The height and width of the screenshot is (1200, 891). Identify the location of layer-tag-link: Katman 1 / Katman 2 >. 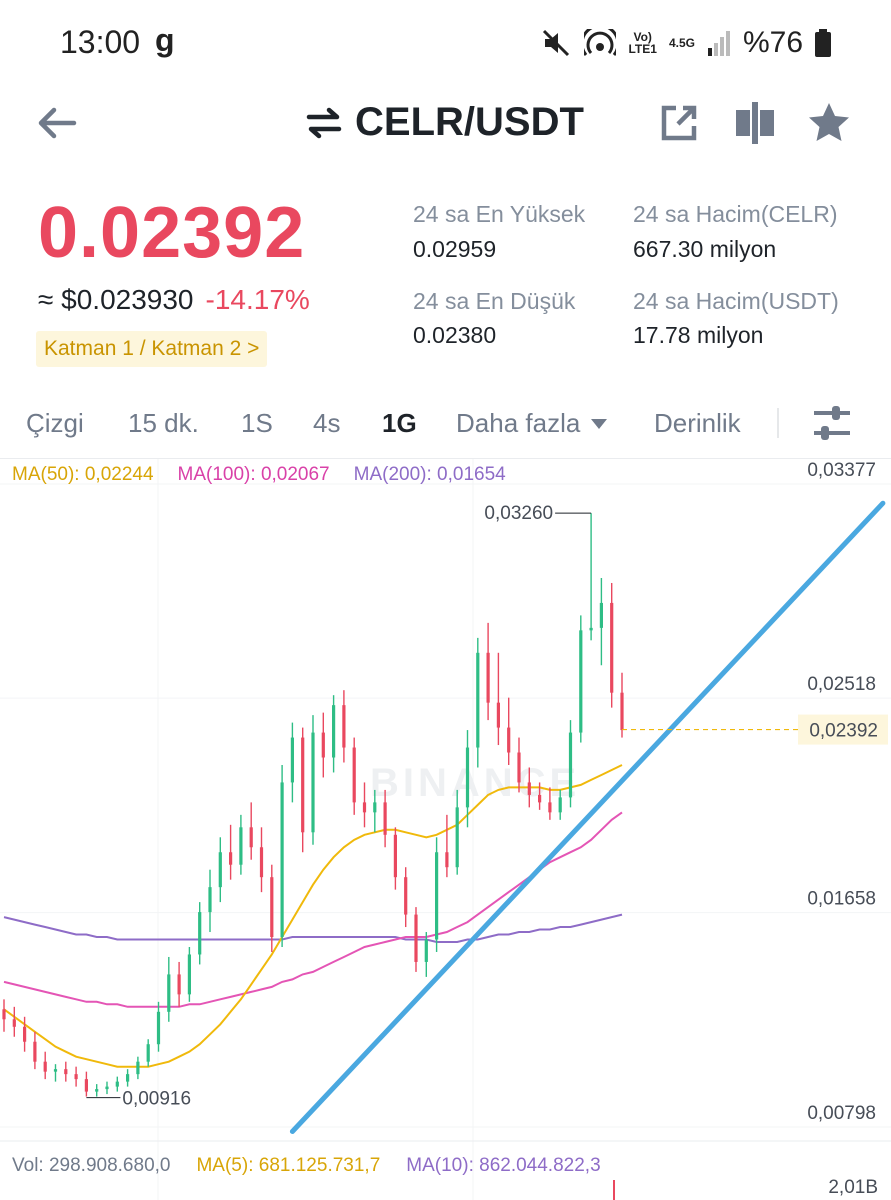
(152, 349).